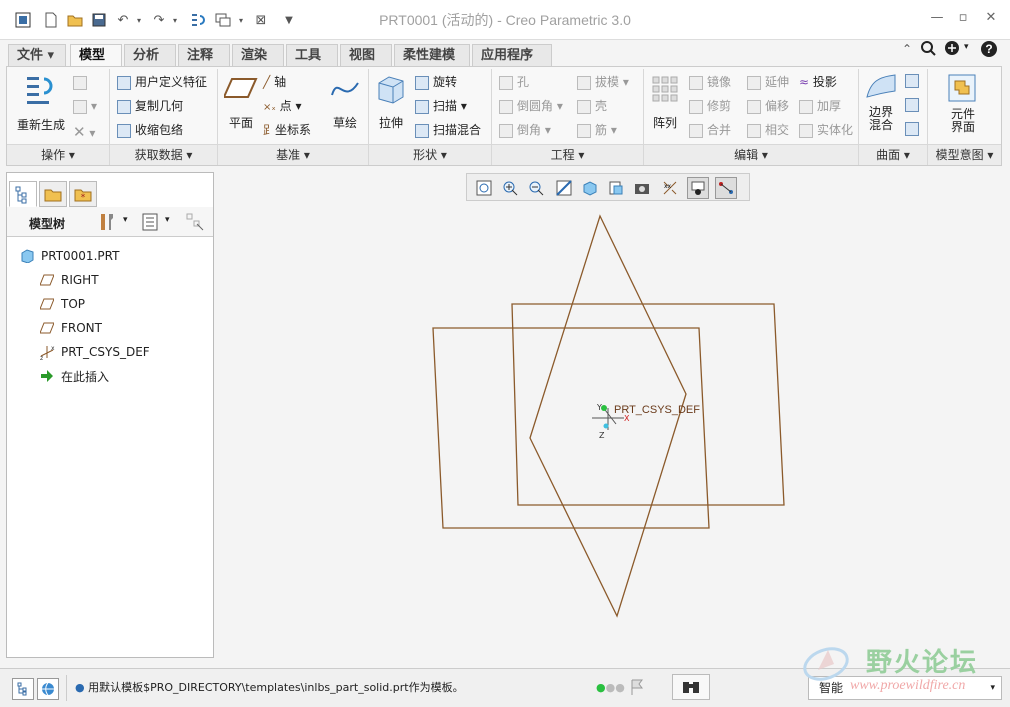 The width and height of the screenshot is (1010, 707). I want to click on pattern-button: 阵列, so click(665, 102).